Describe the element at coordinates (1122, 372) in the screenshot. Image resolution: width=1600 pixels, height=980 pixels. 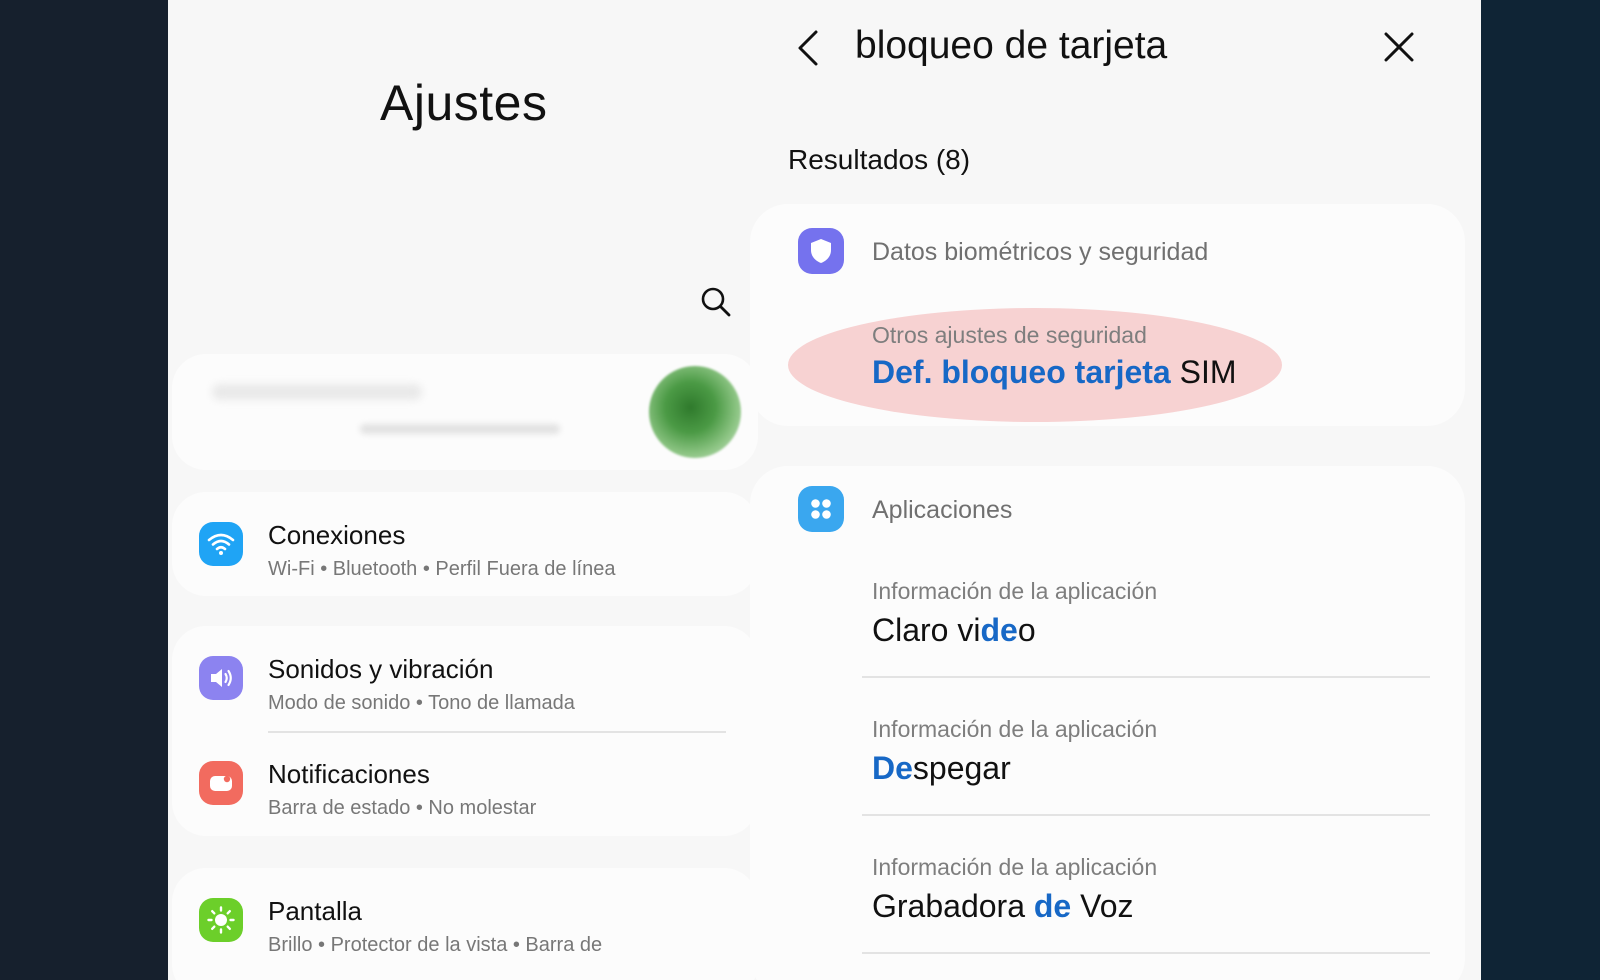
I see `result-title-match: tarjeta` at that location.